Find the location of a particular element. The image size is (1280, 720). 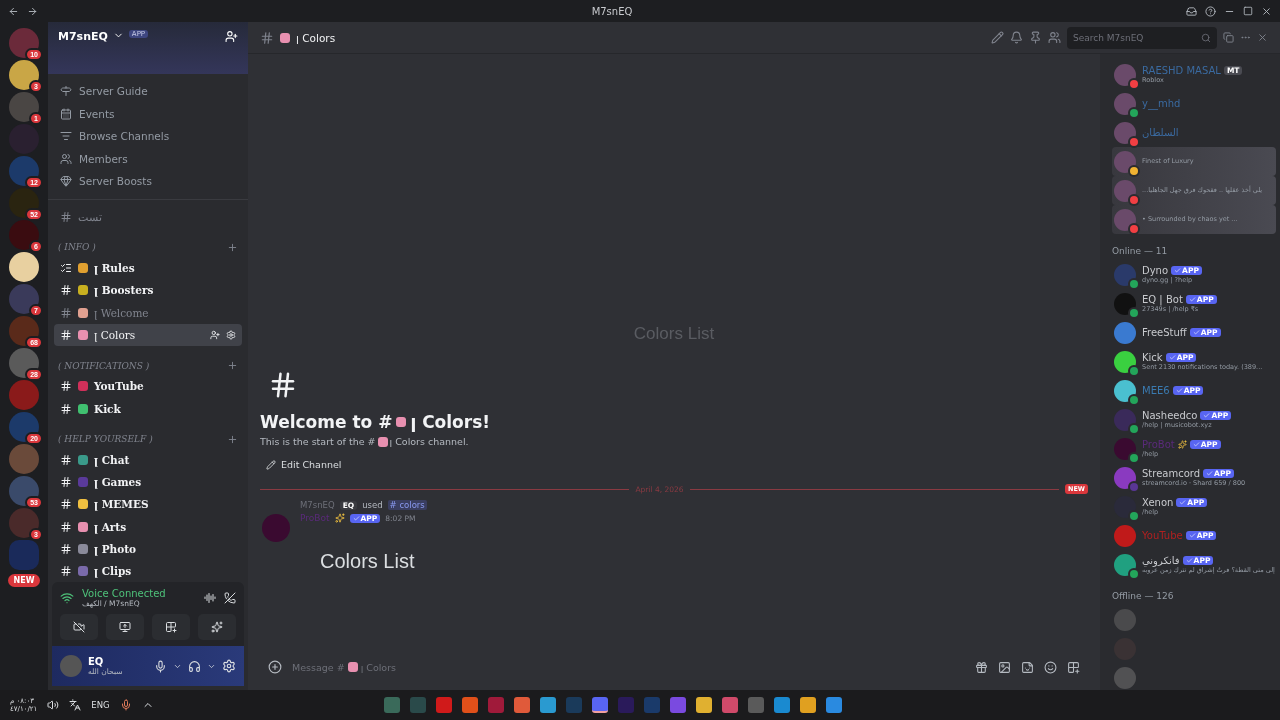

channel-item: ꞁ Colors is located at coordinates (148, 334).